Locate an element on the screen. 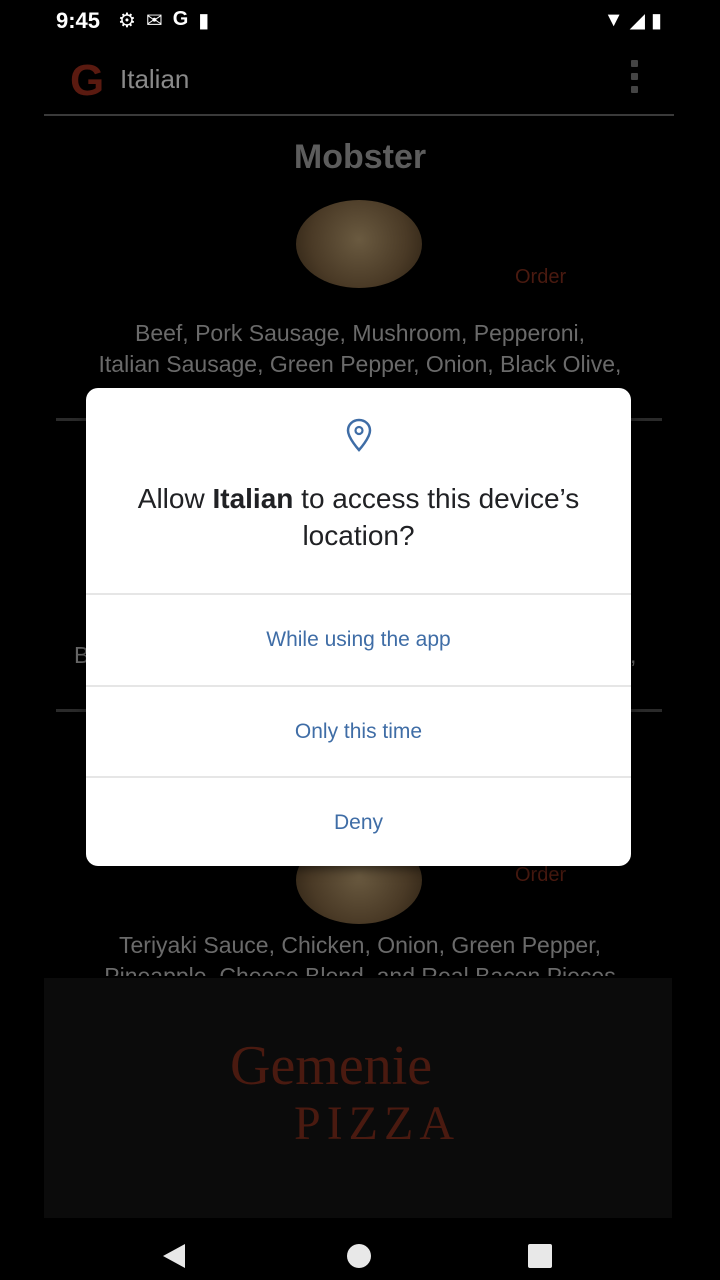  while-using-app-button: While using the app is located at coordinates (358, 639).